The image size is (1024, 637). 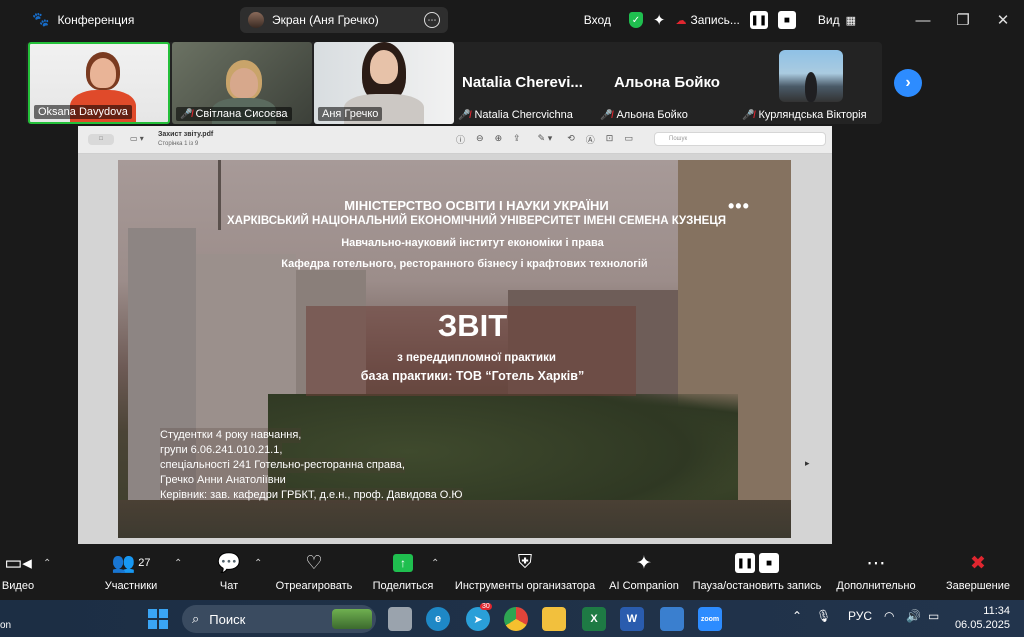 I want to click on wifi-icon: ◠, so click(x=889, y=616).